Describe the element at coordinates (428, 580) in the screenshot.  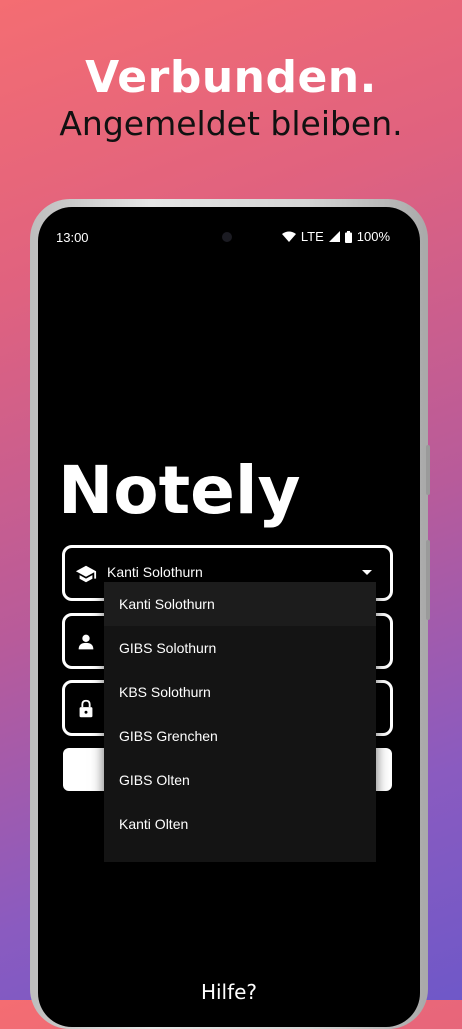
I see `power-button` at that location.